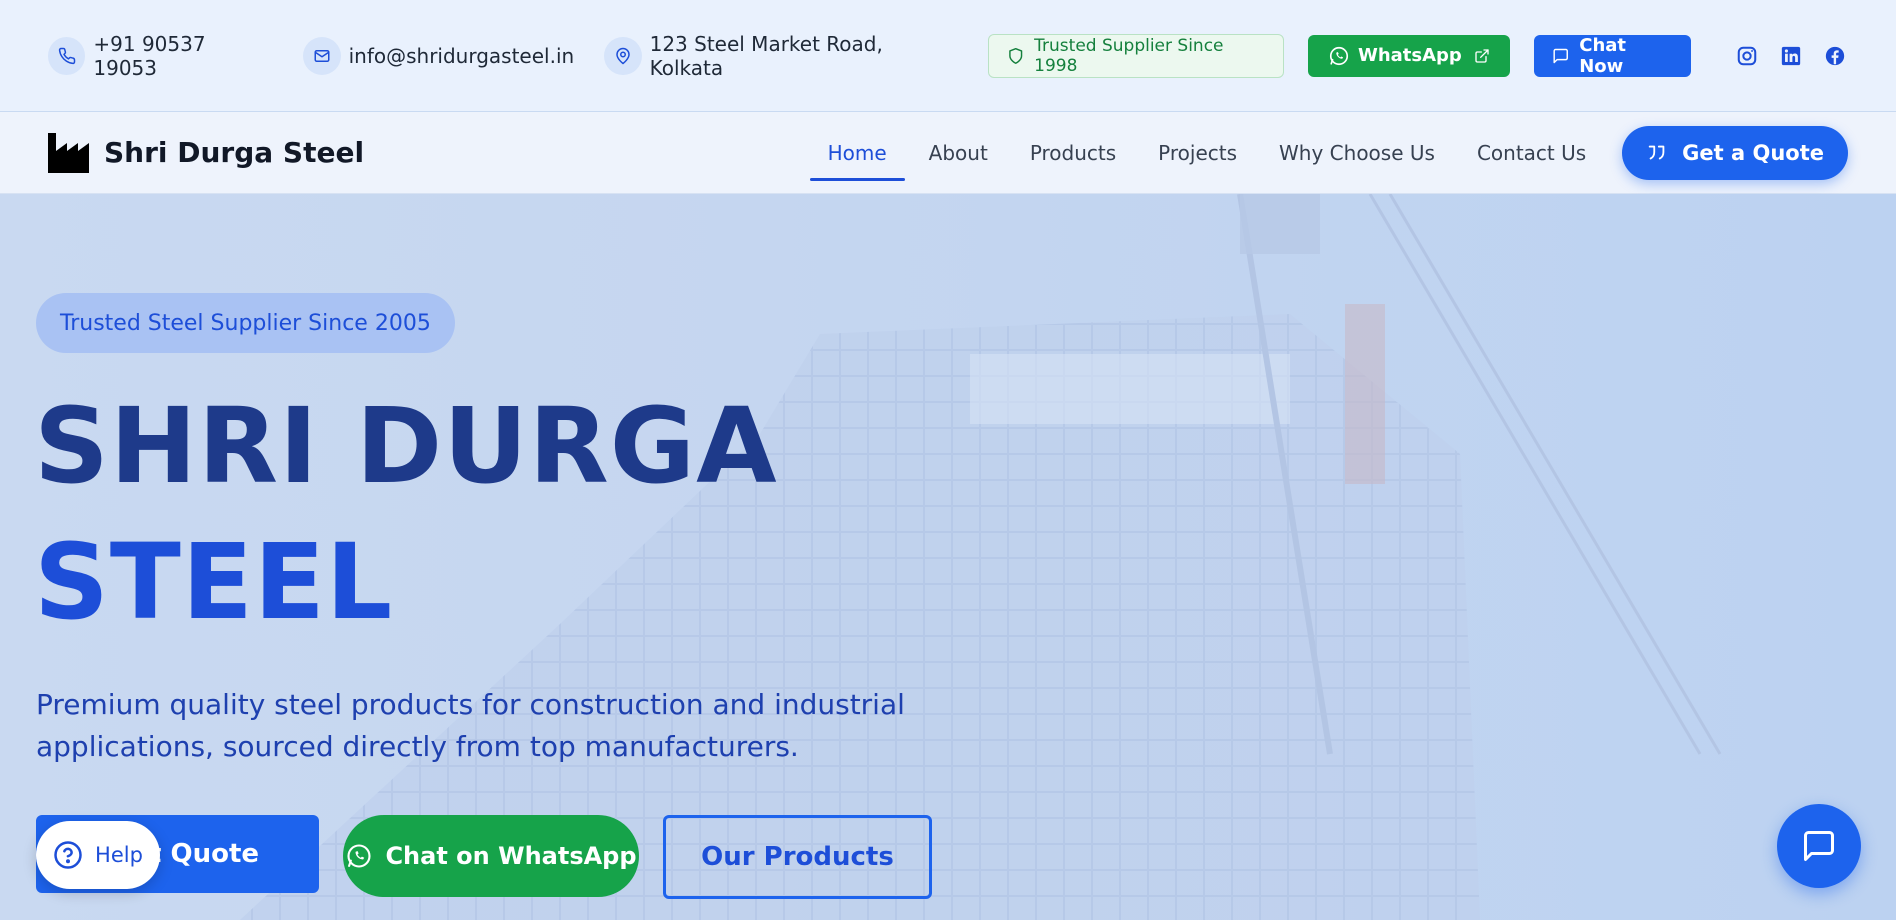 Image resolution: width=1896 pixels, height=920 pixels. What do you see at coordinates (511, 856) in the screenshot?
I see `chat-on-whatsapp-label: Chat on WhatsApp` at bounding box center [511, 856].